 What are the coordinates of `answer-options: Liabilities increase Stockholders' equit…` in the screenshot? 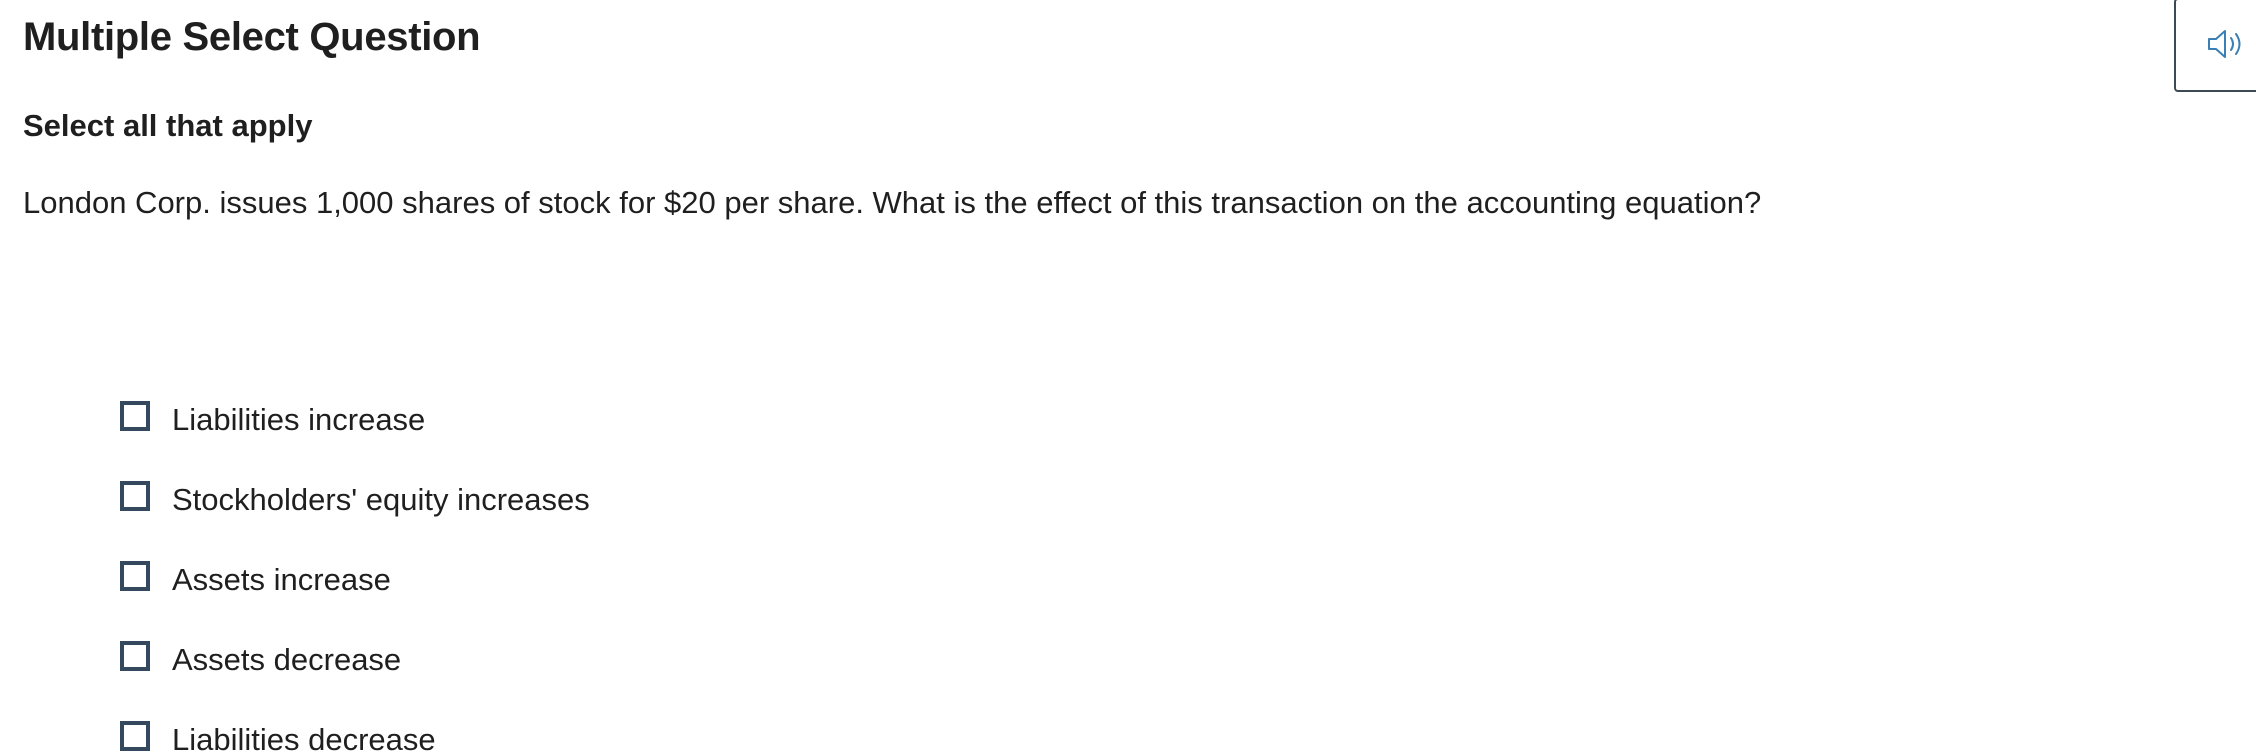 It's located at (355, 567).